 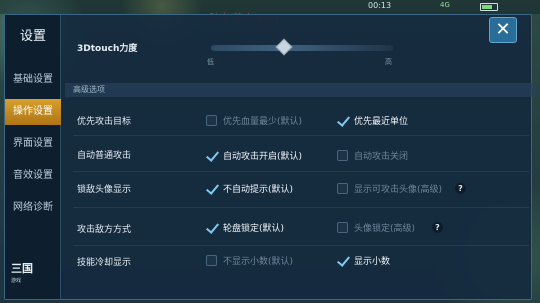 What do you see at coordinates (210, 62) in the screenshot?
I see `slider-low-label: 低` at bounding box center [210, 62].